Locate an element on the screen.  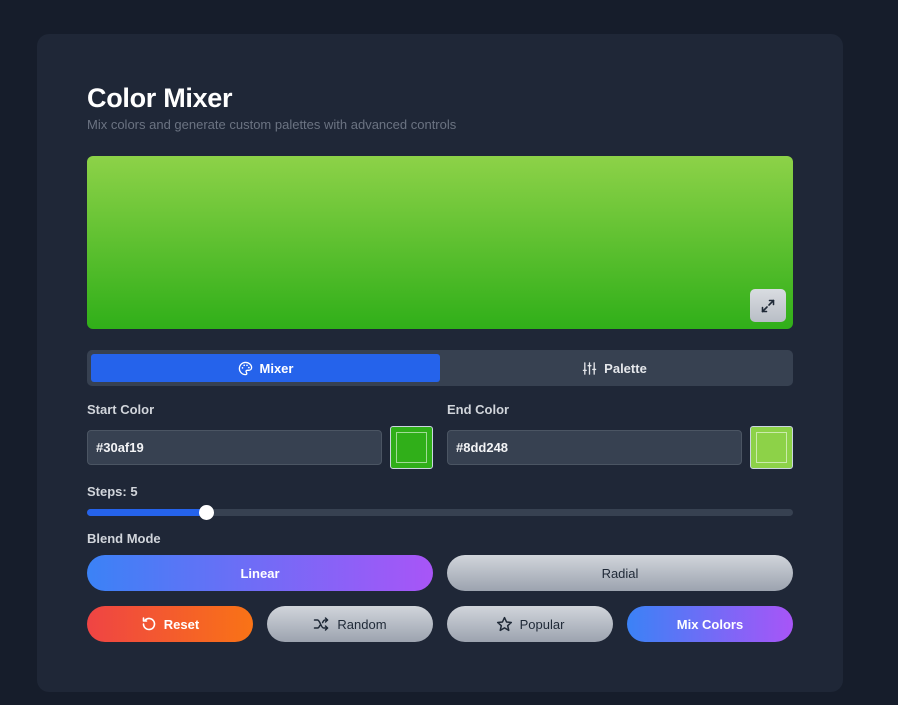
sliders-icon is located at coordinates (589, 368).